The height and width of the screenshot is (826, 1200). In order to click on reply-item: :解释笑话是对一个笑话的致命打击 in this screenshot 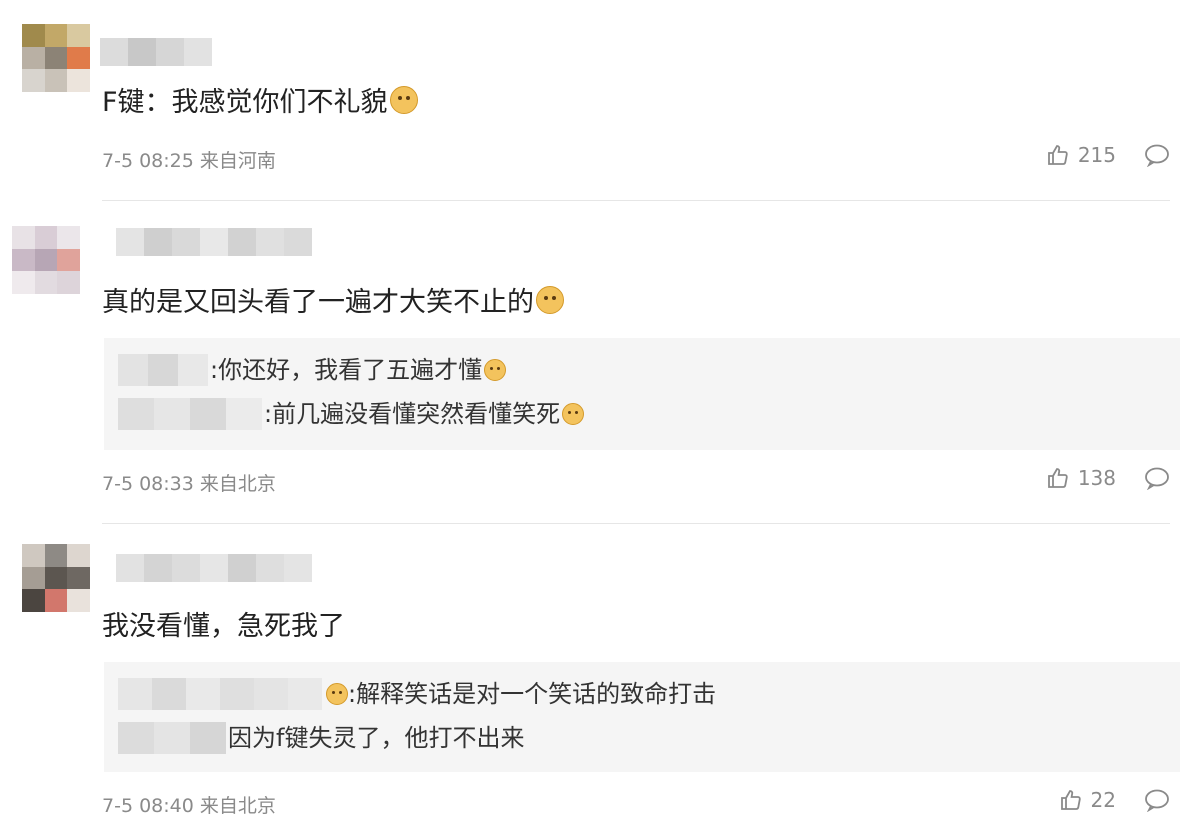, I will do `click(417, 694)`.